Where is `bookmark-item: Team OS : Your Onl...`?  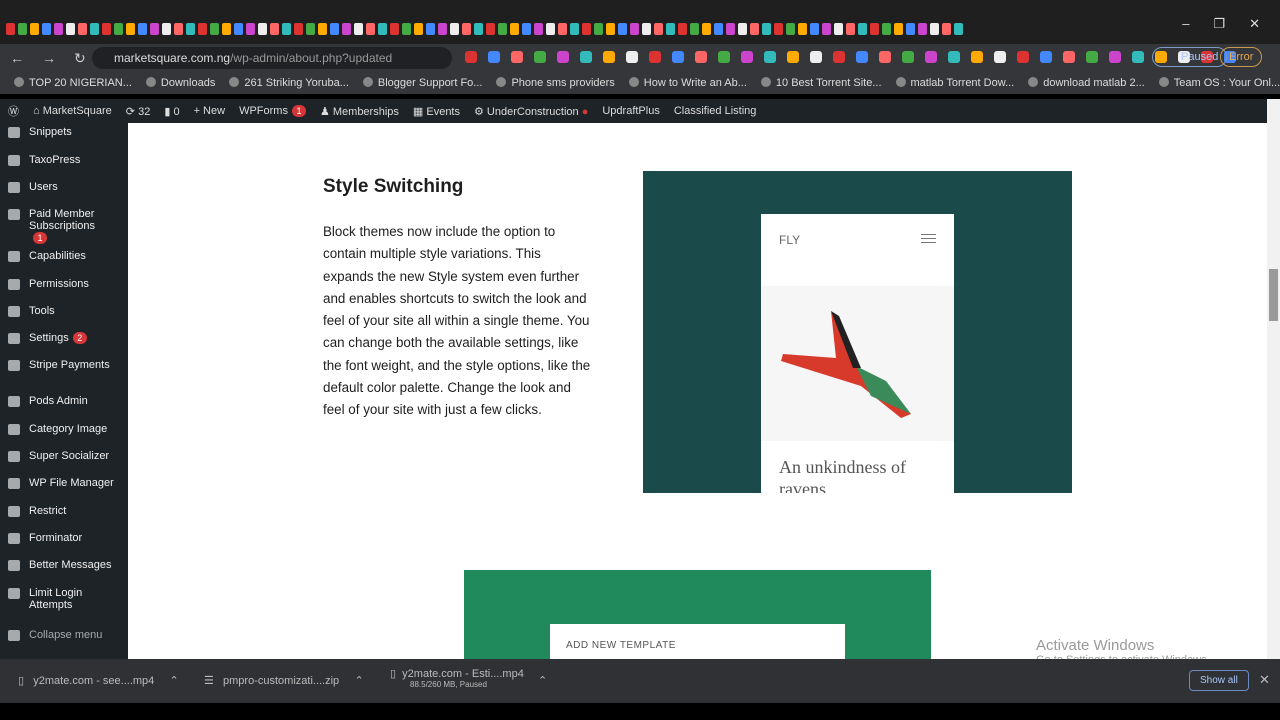
bookmark-item: Team OS : Your Onl... is located at coordinates (1219, 83).